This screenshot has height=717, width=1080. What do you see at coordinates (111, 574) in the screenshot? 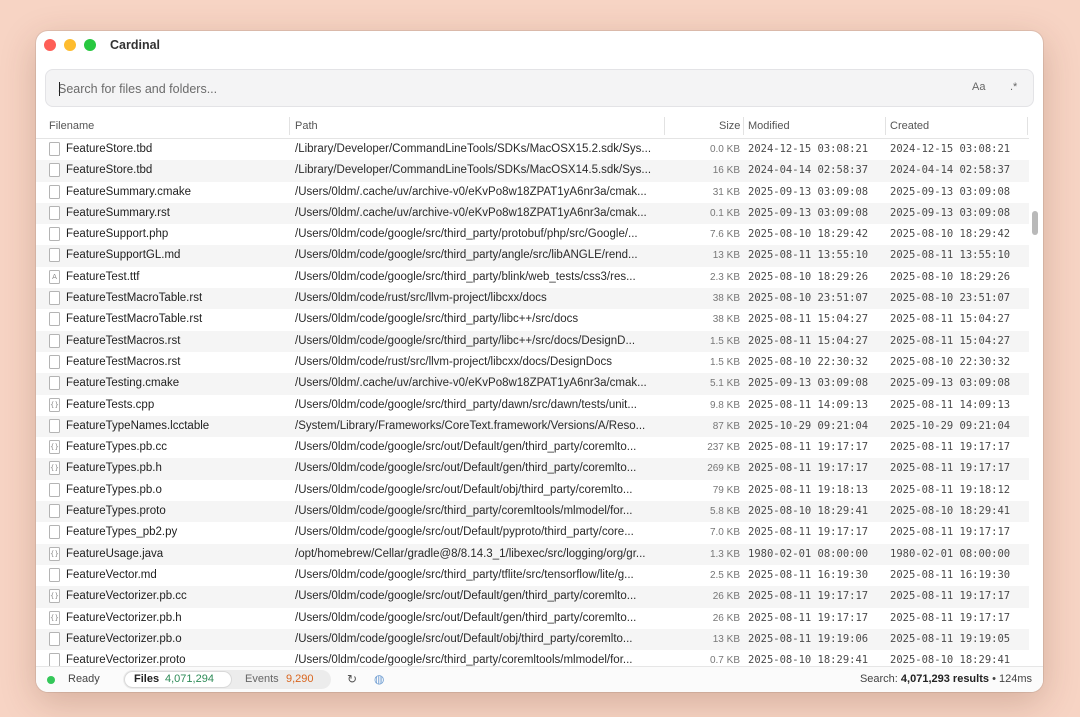
I see `filename-cell: FeatureVector.md` at bounding box center [111, 574].